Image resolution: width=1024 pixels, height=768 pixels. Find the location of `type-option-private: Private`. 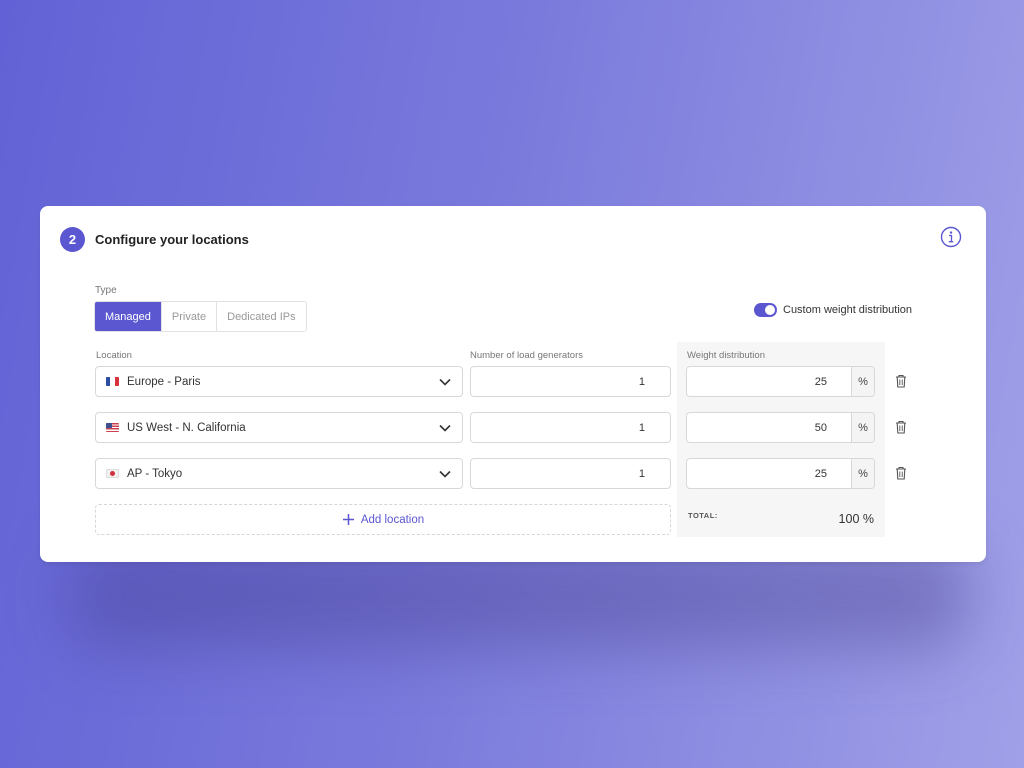

type-option-private: Private is located at coordinates (189, 316).